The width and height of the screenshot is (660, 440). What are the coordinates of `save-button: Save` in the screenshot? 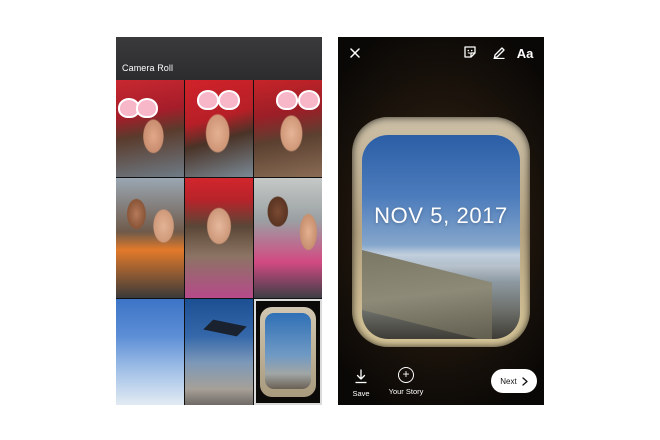 It's located at (361, 384).